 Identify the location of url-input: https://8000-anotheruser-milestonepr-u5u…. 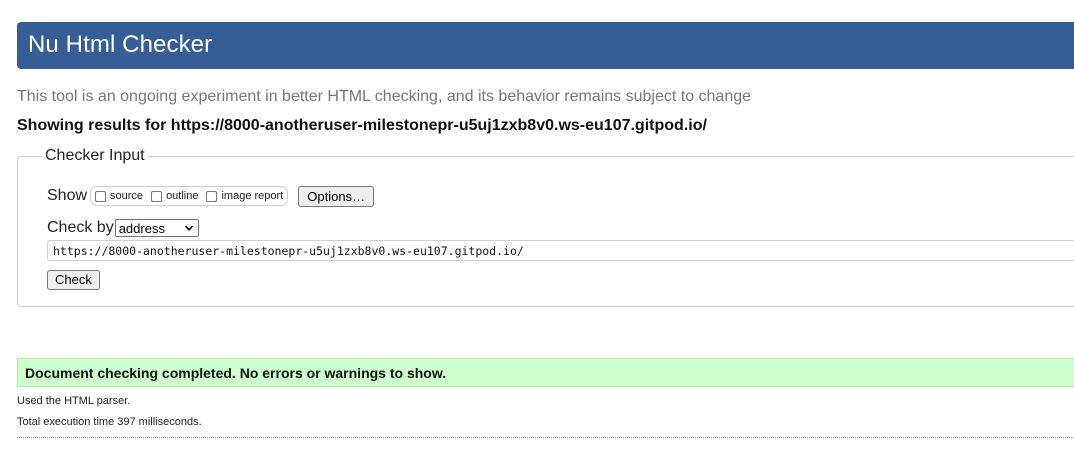
(560, 250).